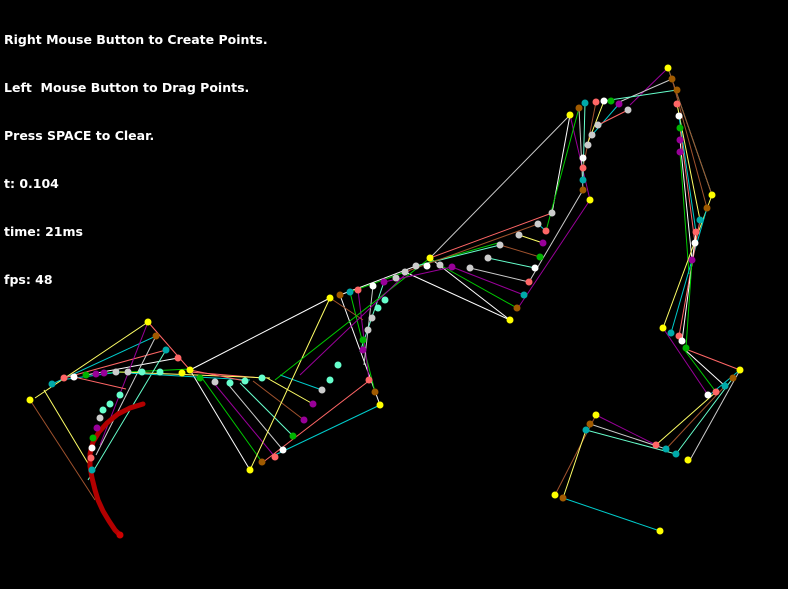 Image resolution: width=788 pixels, height=589 pixels. Describe the element at coordinates (127, 87) in the screenshot. I see `drag-points-instruction: Left Mouse Button to Drag Points.` at that location.